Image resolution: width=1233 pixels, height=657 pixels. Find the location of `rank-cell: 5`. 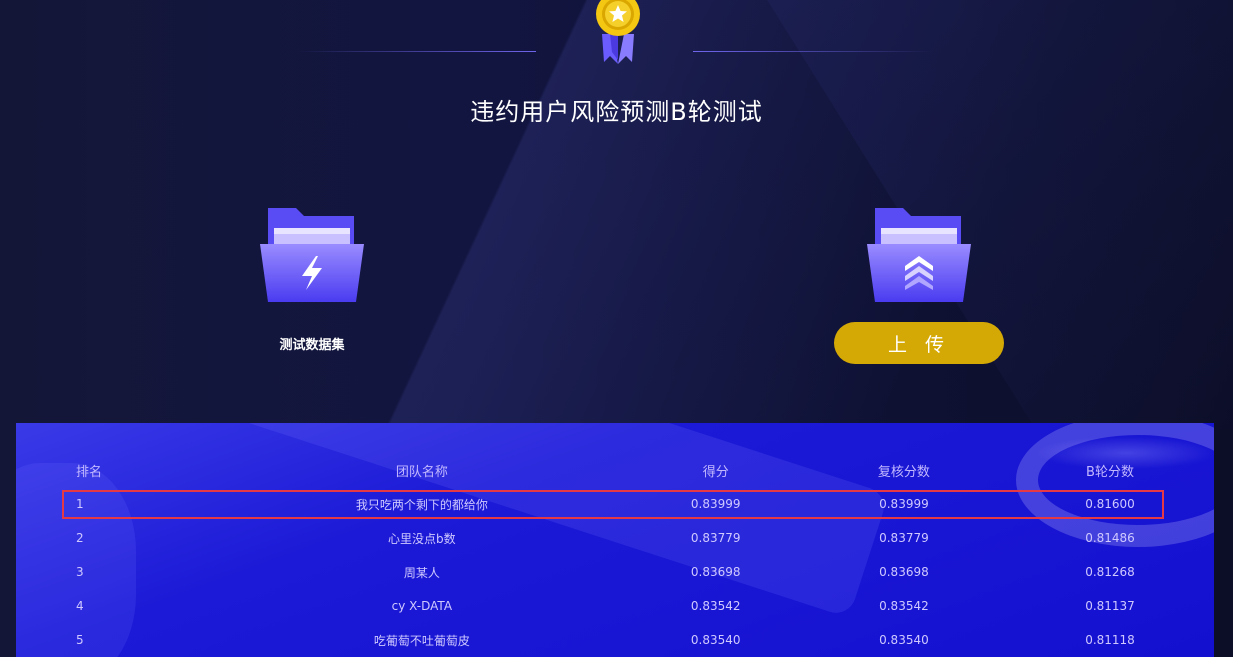

rank-cell: 5 is located at coordinates (80, 640).